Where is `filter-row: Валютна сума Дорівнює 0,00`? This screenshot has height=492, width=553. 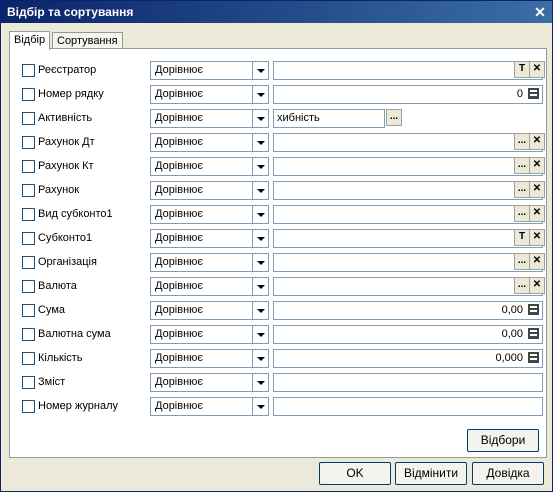
filter-row: Валютна сума Дорівнює 0,00 is located at coordinates (282, 334).